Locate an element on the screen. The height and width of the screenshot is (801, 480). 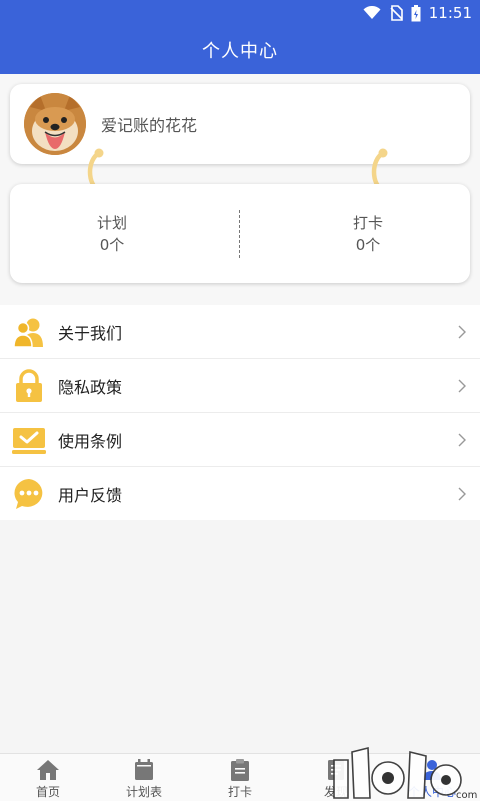
nav-item-home: 首页 is located at coordinates (48, 777).